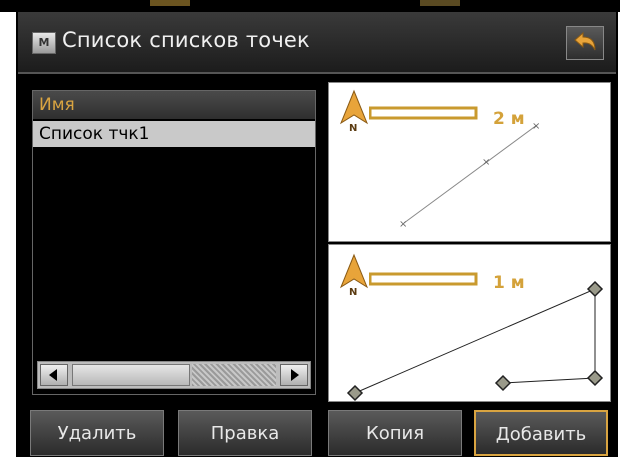  I want to click on action-bar: Удалить Правка Копия Добавить, so click(317, 432).